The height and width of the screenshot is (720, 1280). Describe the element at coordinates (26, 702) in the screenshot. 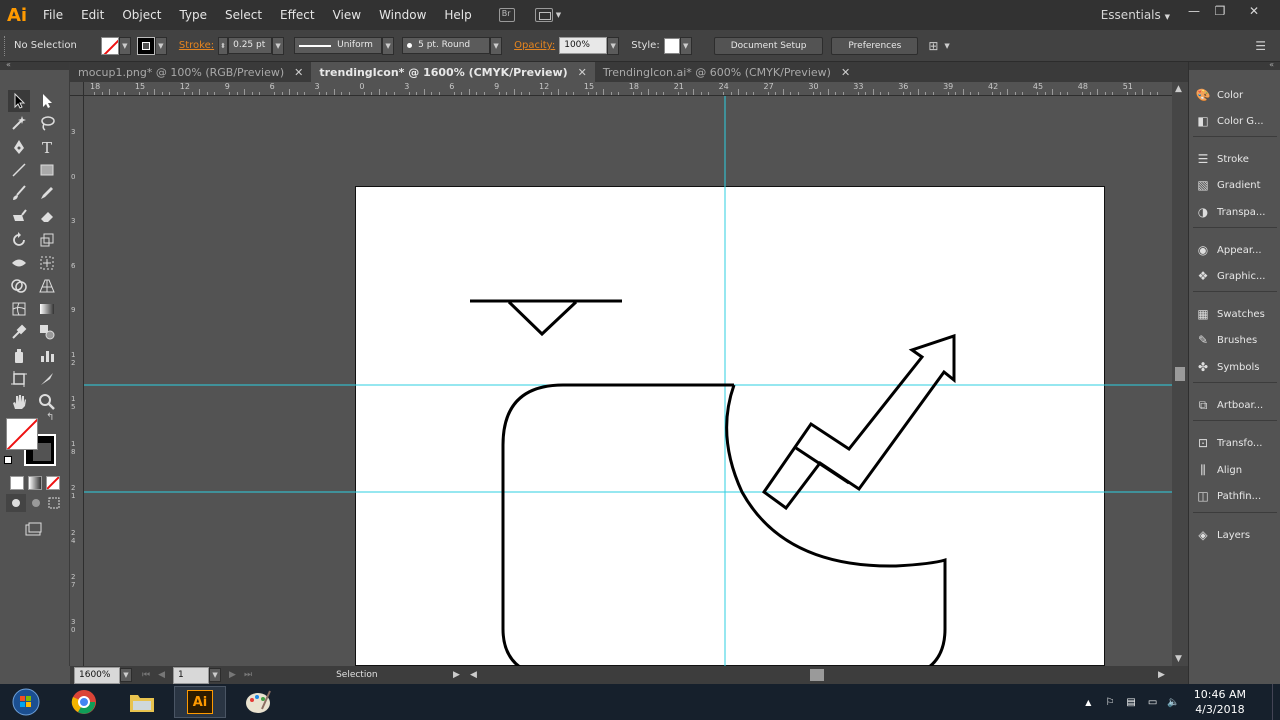

I see `start-button` at that location.